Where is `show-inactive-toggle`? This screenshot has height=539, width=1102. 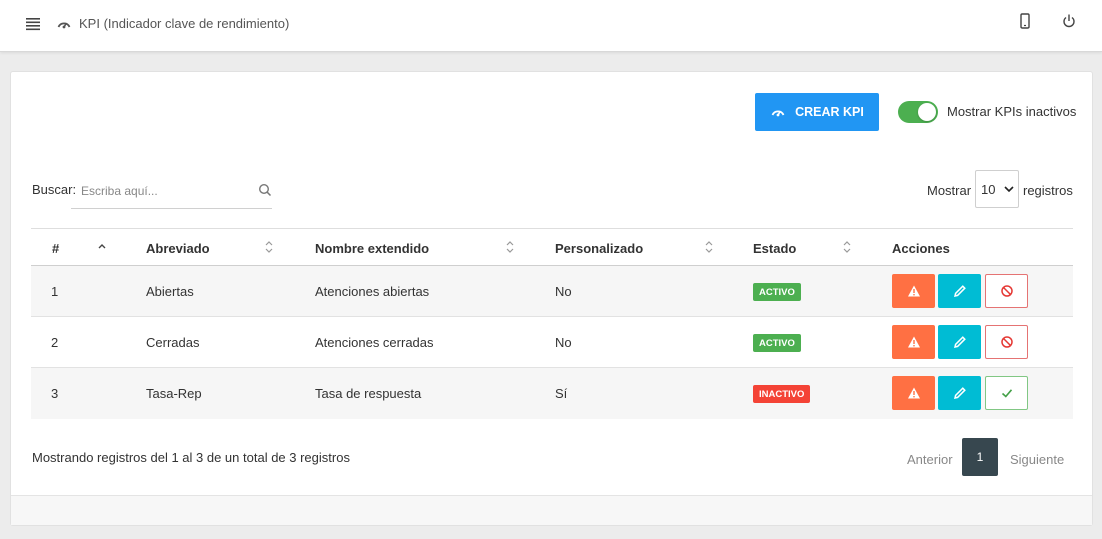
show-inactive-toggle is located at coordinates (918, 112).